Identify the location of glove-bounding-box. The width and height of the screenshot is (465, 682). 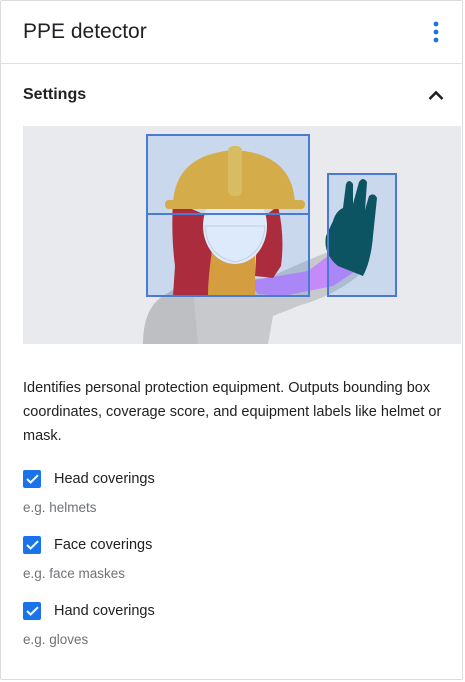
(362, 235).